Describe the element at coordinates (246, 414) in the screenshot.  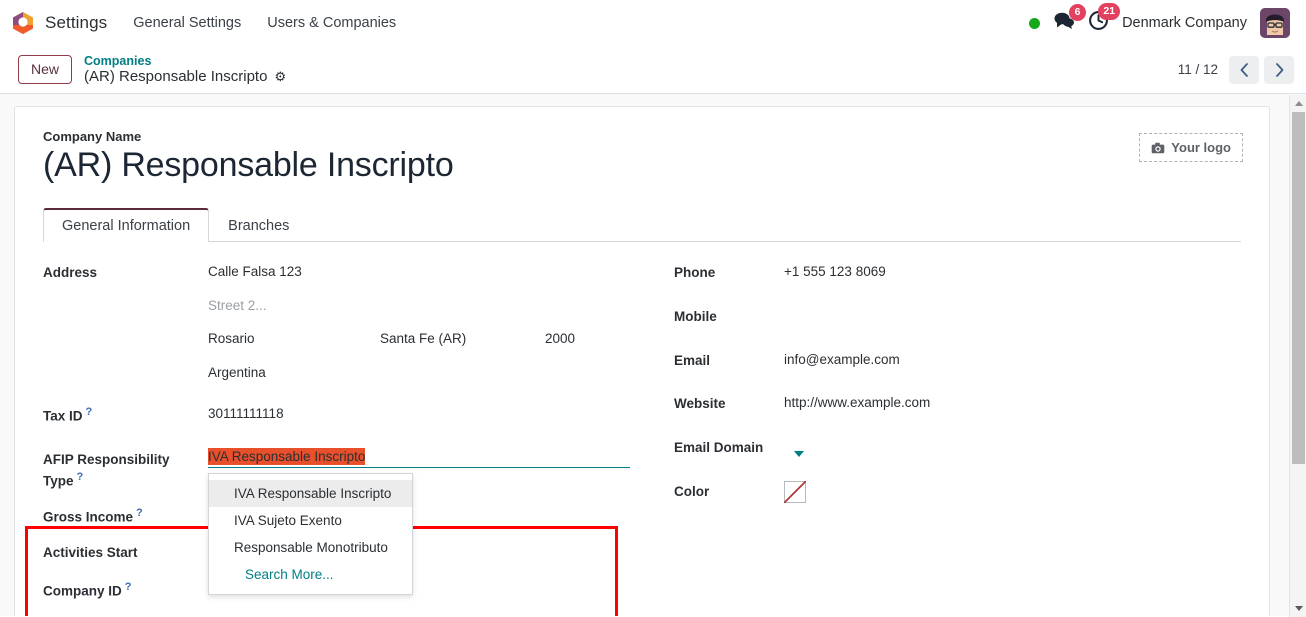
I see `tax-id-value: 30111111118` at that location.